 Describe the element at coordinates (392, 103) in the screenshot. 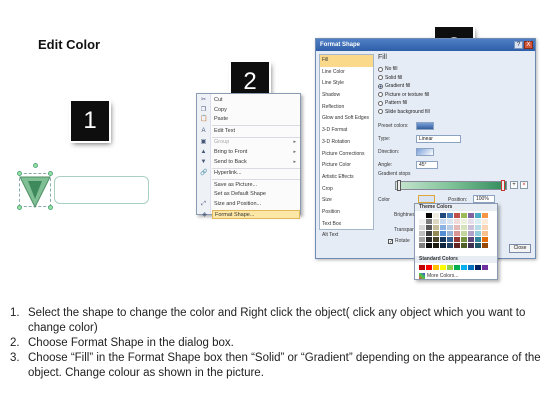

I see `fill-option-radio: Pattern fill` at that location.